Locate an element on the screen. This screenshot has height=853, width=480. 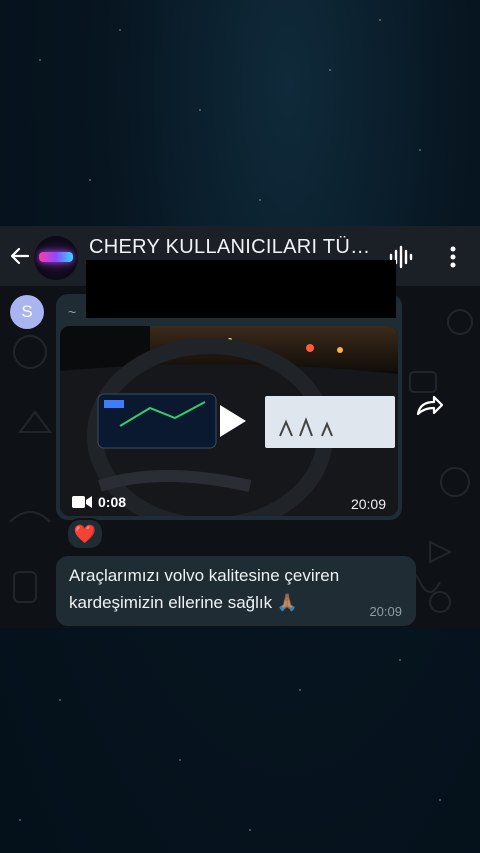
sender-avatar: S is located at coordinates (27, 312).